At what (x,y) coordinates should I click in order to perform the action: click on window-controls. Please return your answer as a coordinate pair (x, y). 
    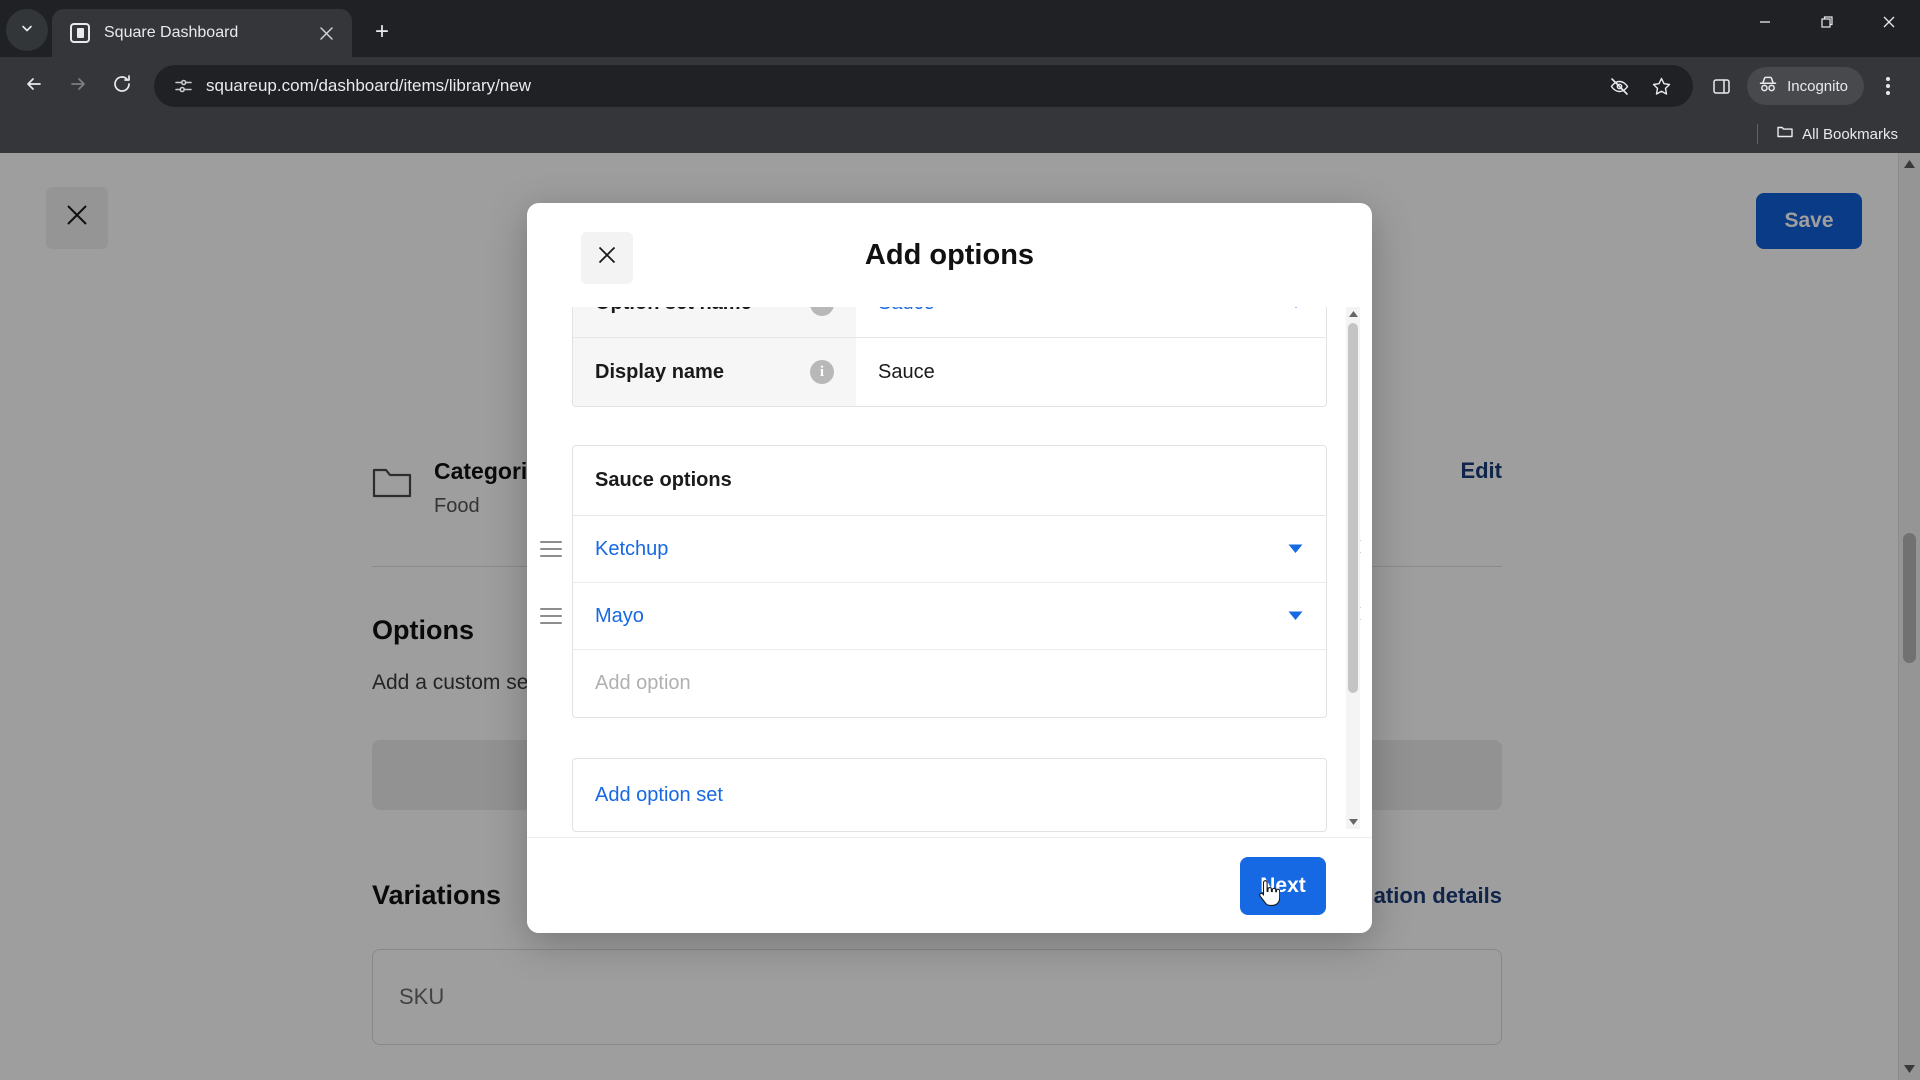
    Looking at the image, I should click on (1827, 22).